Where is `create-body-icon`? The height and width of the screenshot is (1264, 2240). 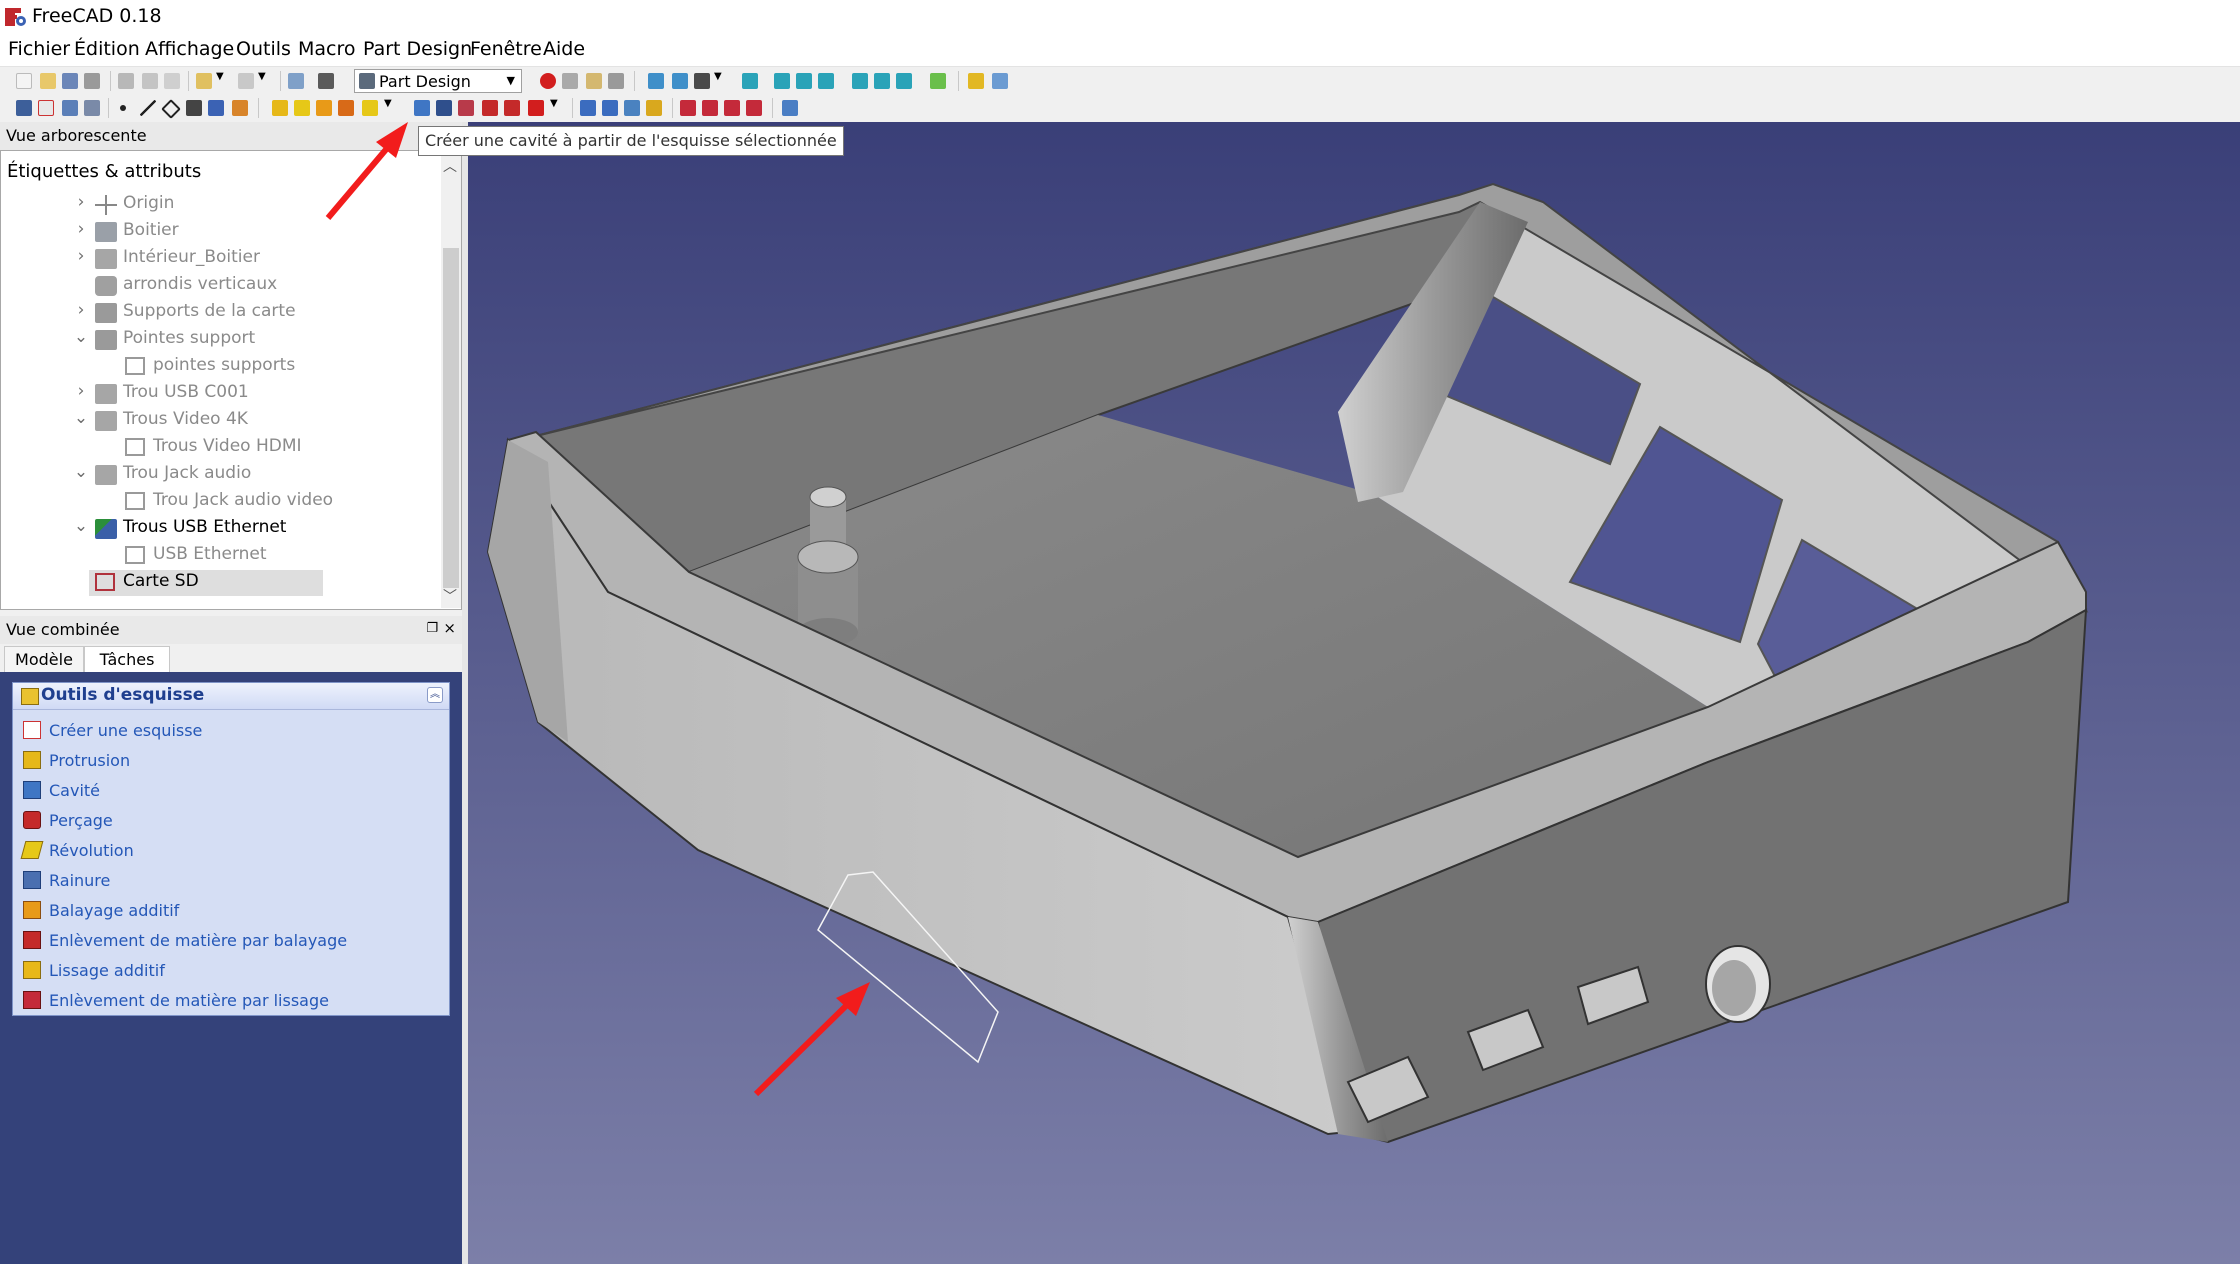
create-body-icon is located at coordinates (24, 108).